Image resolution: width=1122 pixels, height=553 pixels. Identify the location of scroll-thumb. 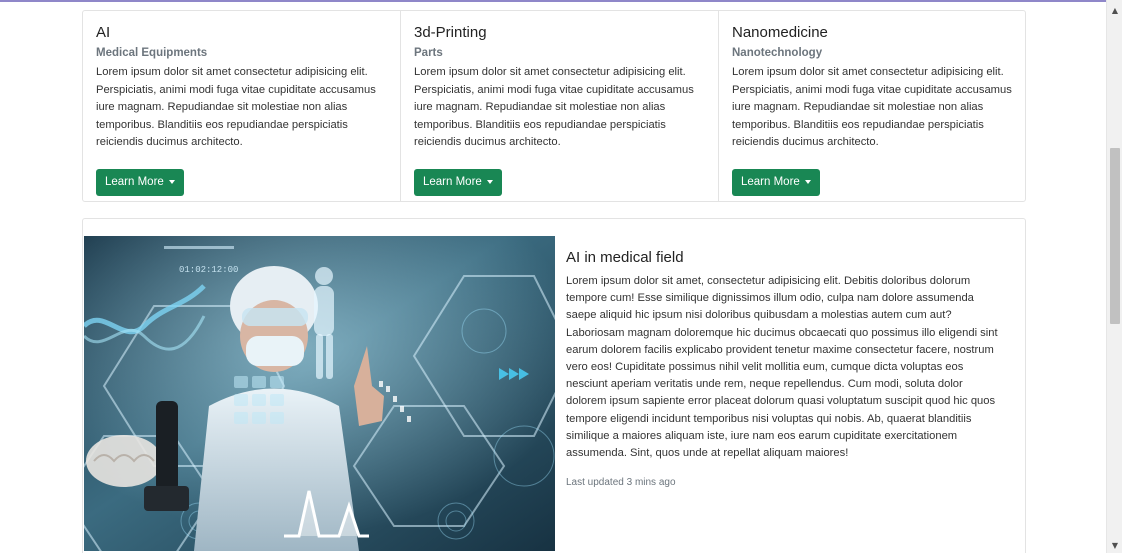
(1115, 236).